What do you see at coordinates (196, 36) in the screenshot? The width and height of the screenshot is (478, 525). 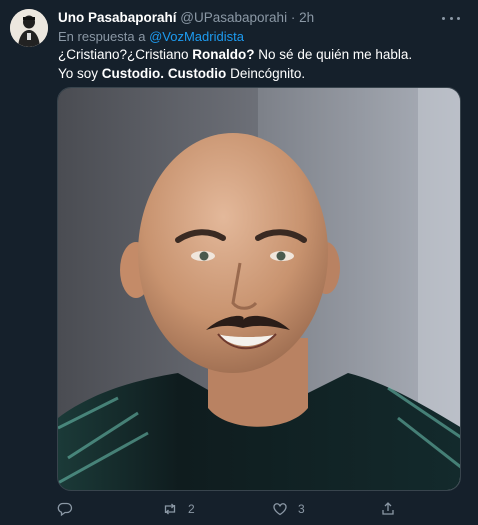 I see `reply-mention-link: @VozMadridista` at bounding box center [196, 36].